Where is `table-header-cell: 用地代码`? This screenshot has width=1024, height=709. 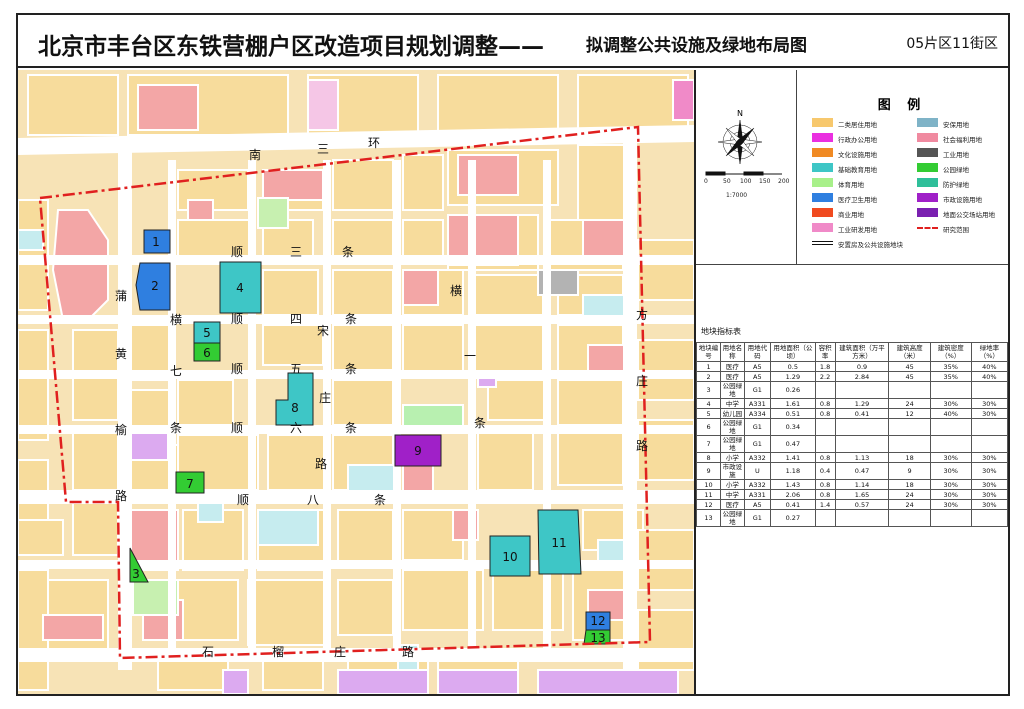 table-header-cell: 用地代码 is located at coordinates (757, 352).